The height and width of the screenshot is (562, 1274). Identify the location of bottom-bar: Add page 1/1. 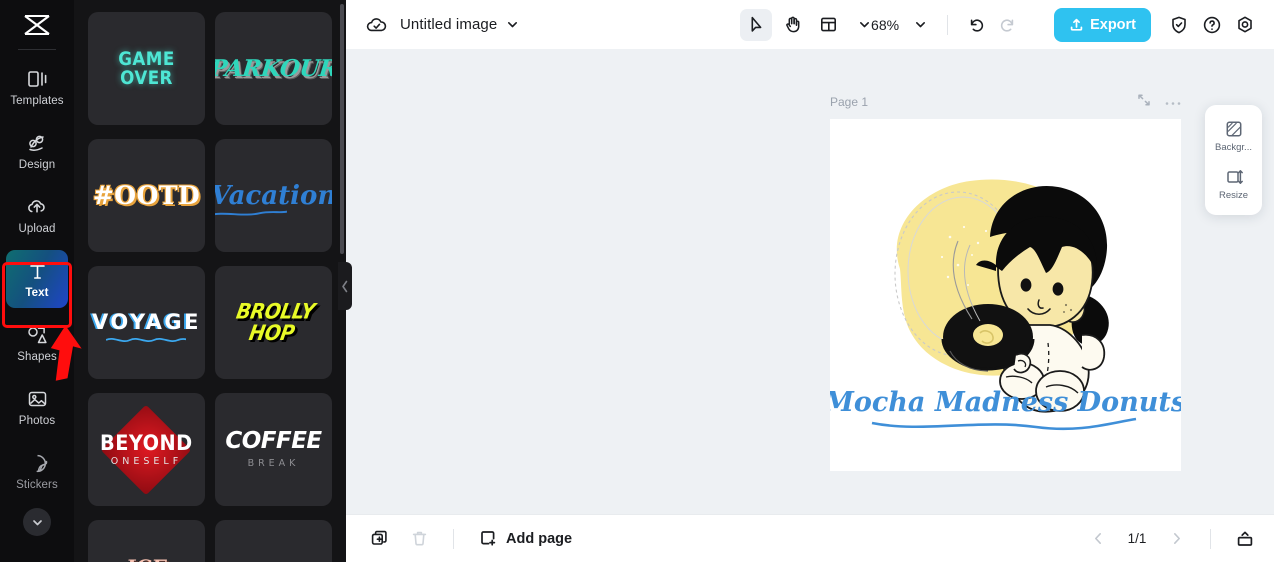
(810, 538).